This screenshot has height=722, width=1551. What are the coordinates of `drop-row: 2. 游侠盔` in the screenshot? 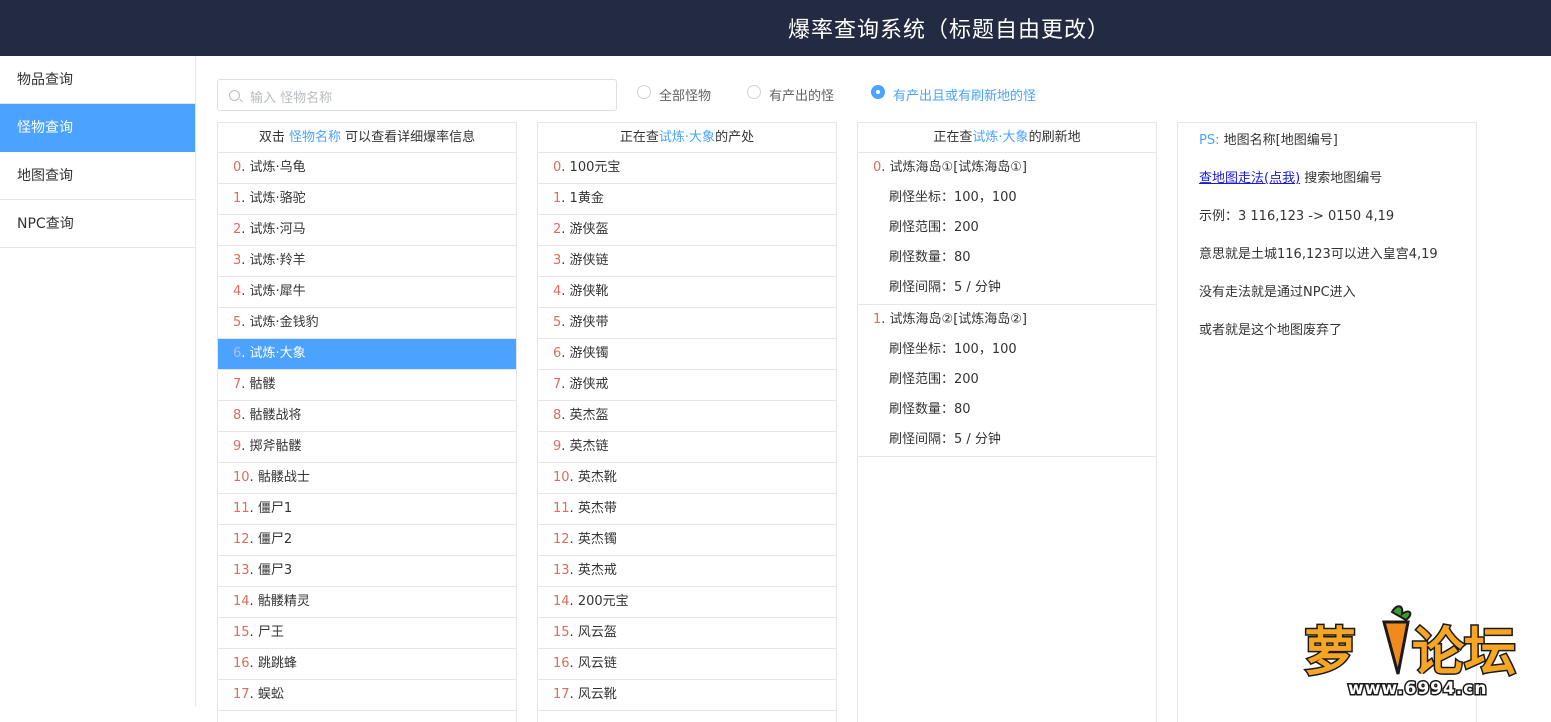 It's located at (687, 230).